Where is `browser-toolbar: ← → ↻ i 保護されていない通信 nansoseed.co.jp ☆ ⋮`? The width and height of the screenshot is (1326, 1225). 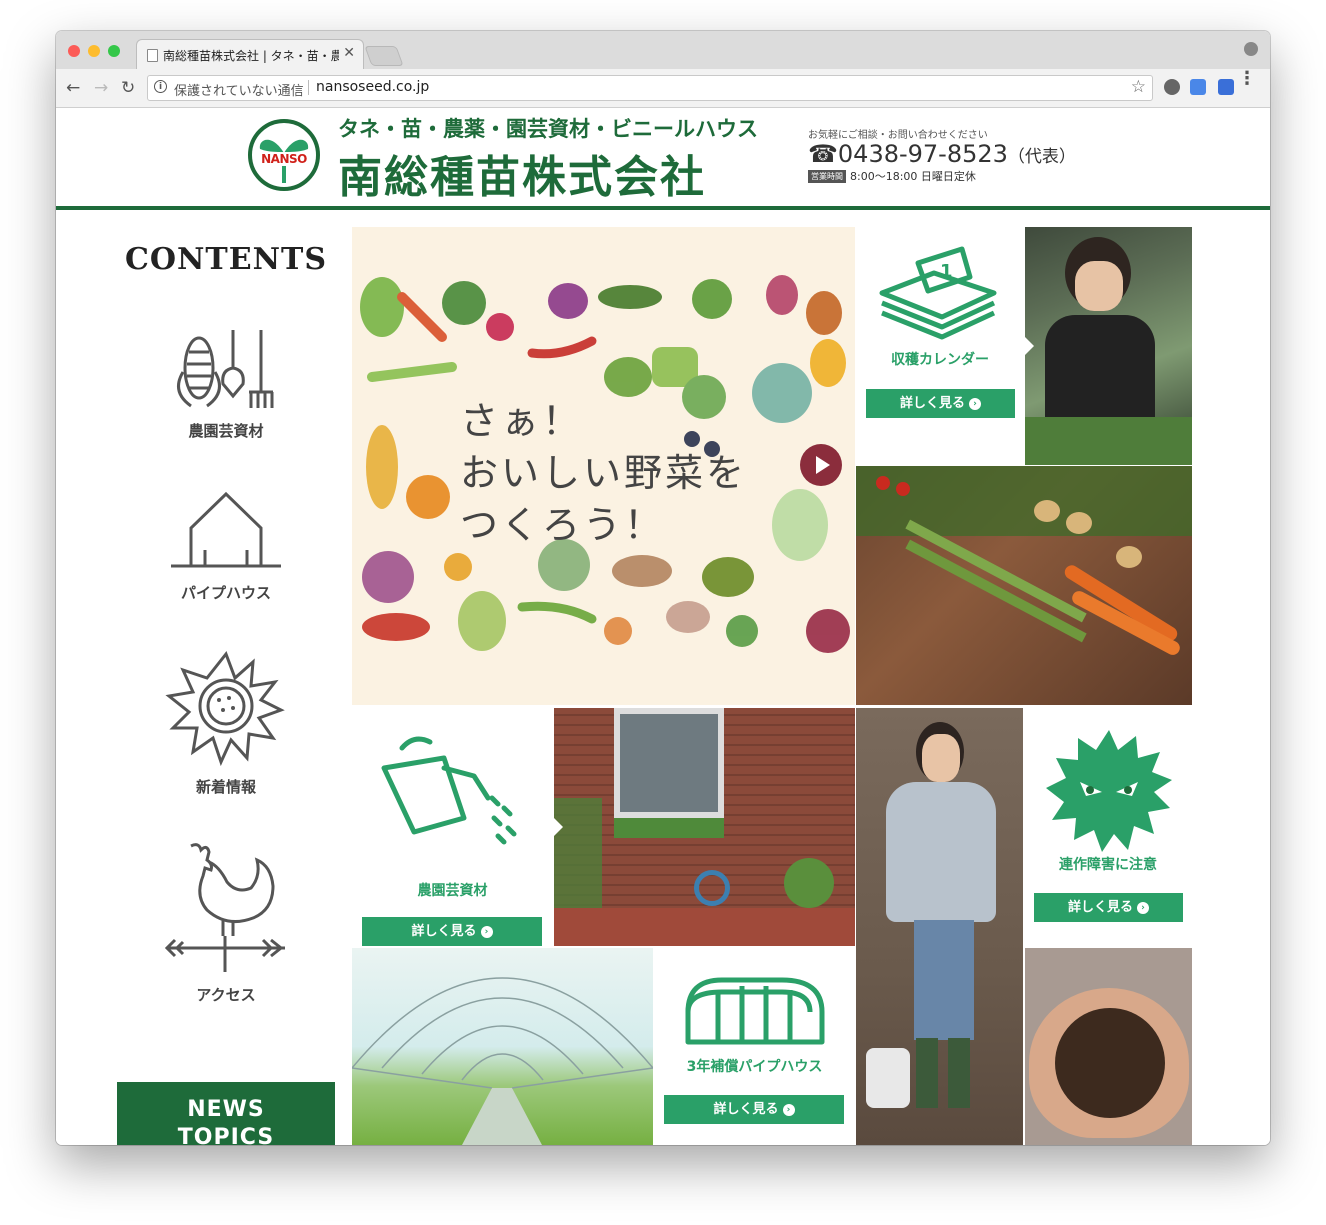 browser-toolbar: ← → ↻ i 保護されていない通信 nansoseed.co.jp ☆ ⋮ is located at coordinates (663, 88).